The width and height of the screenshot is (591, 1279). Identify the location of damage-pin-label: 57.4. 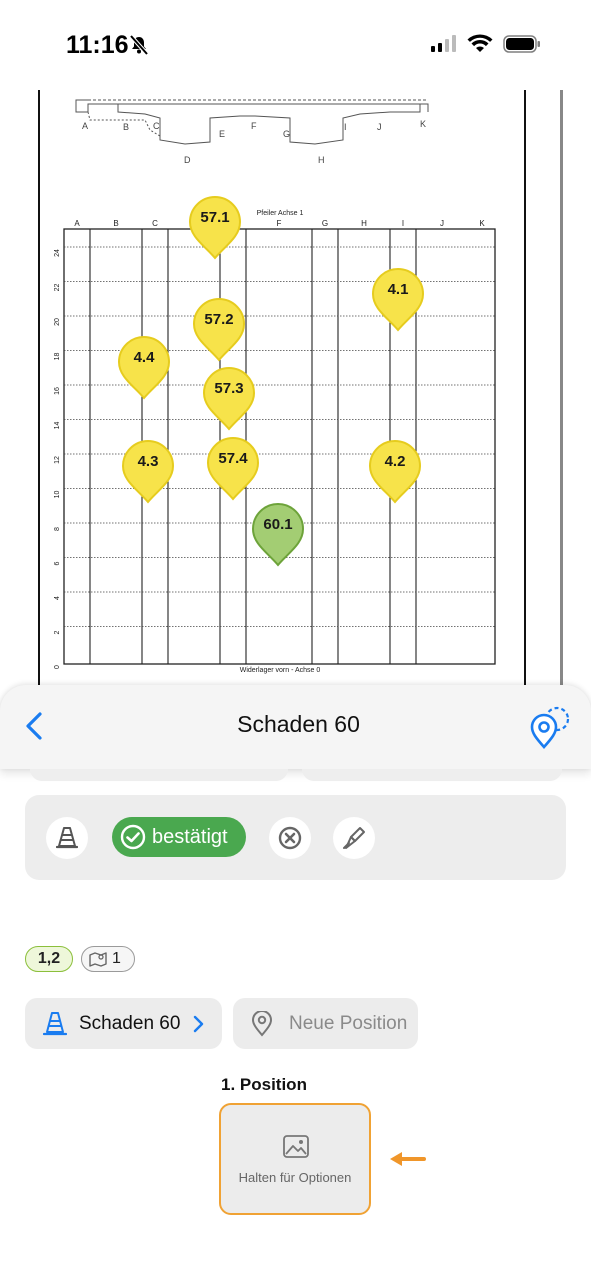
(233, 458).